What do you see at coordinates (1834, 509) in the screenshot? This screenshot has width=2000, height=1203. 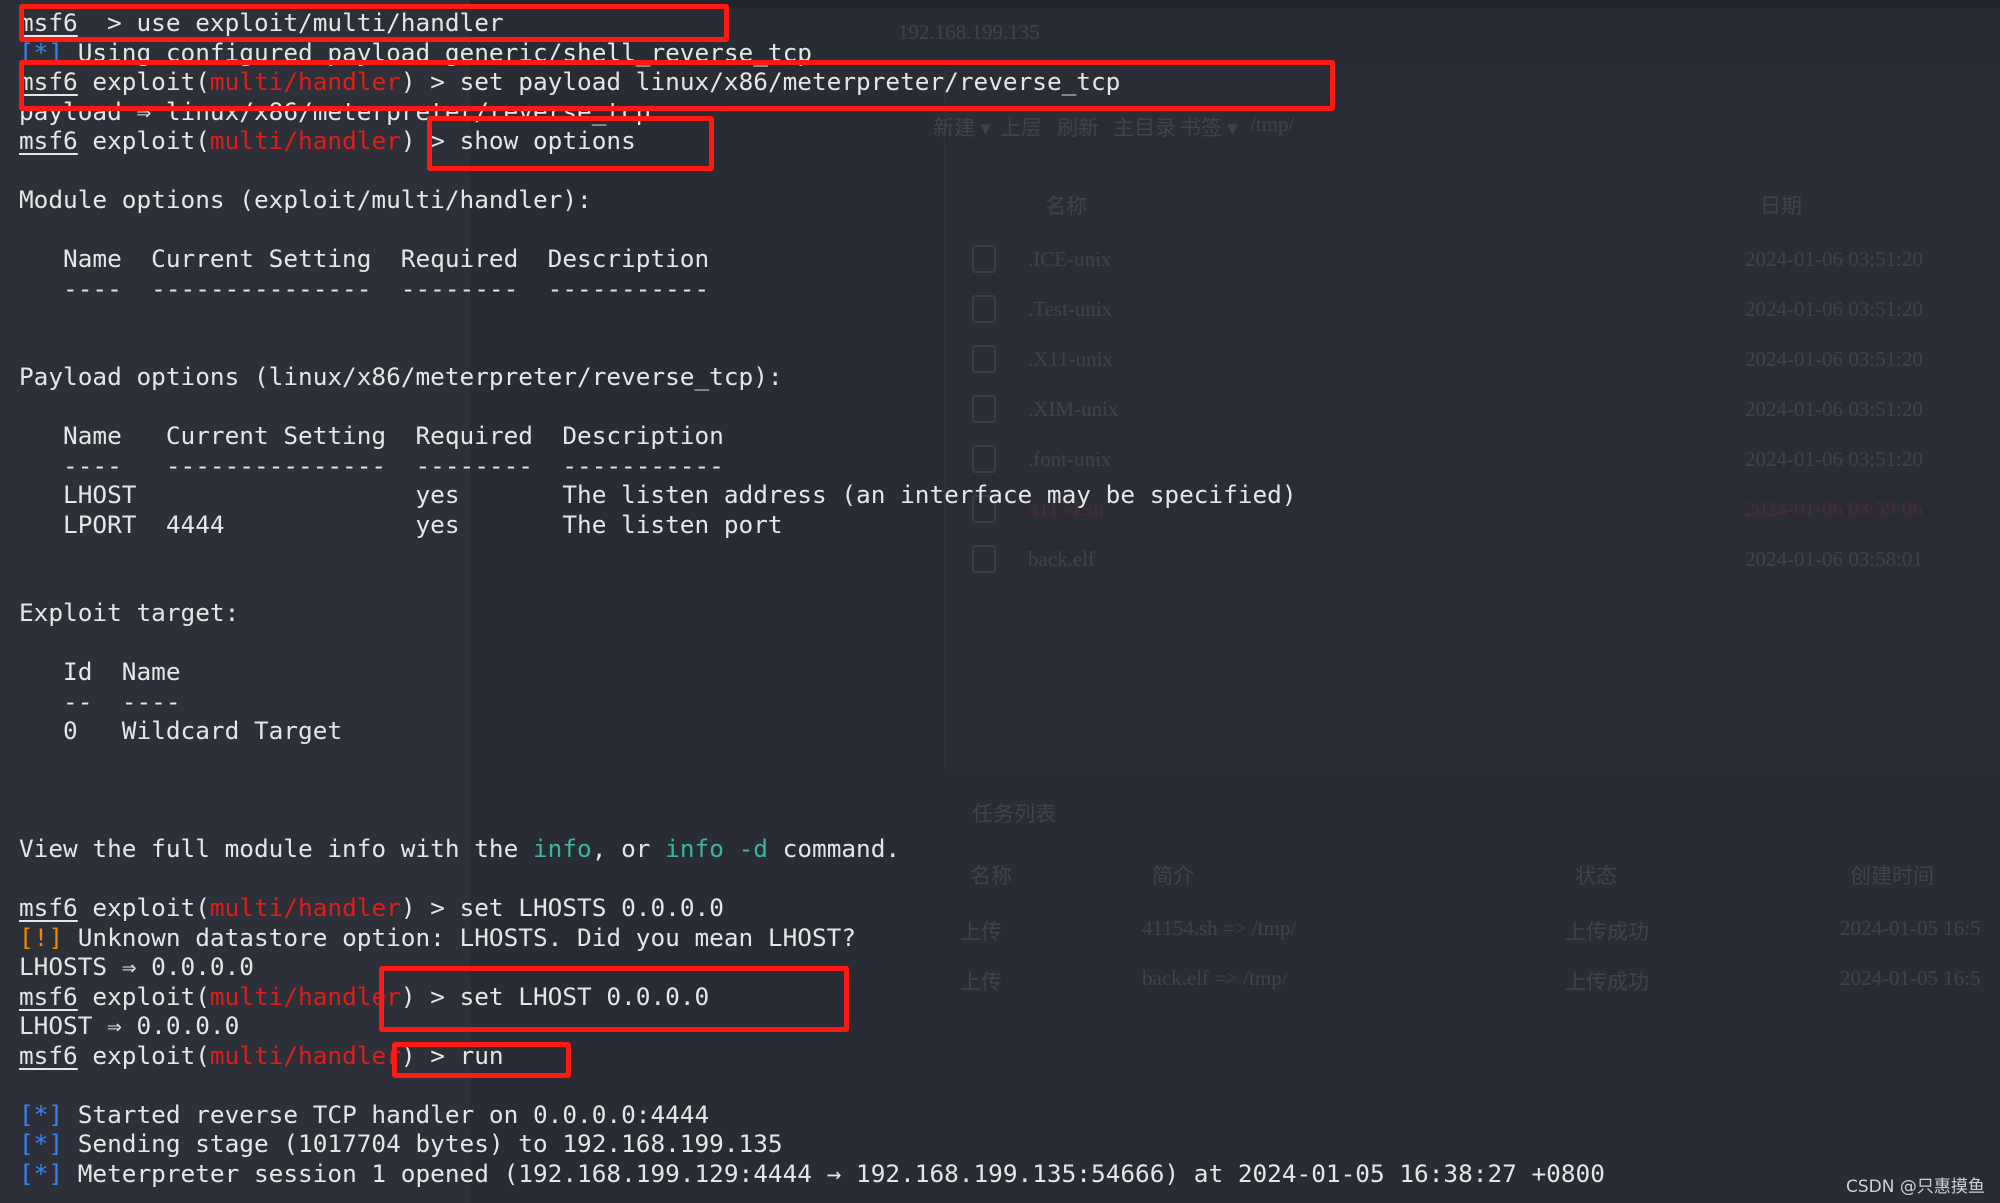 I see `file-date: 2024-01-06 03:59:06` at bounding box center [1834, 509].